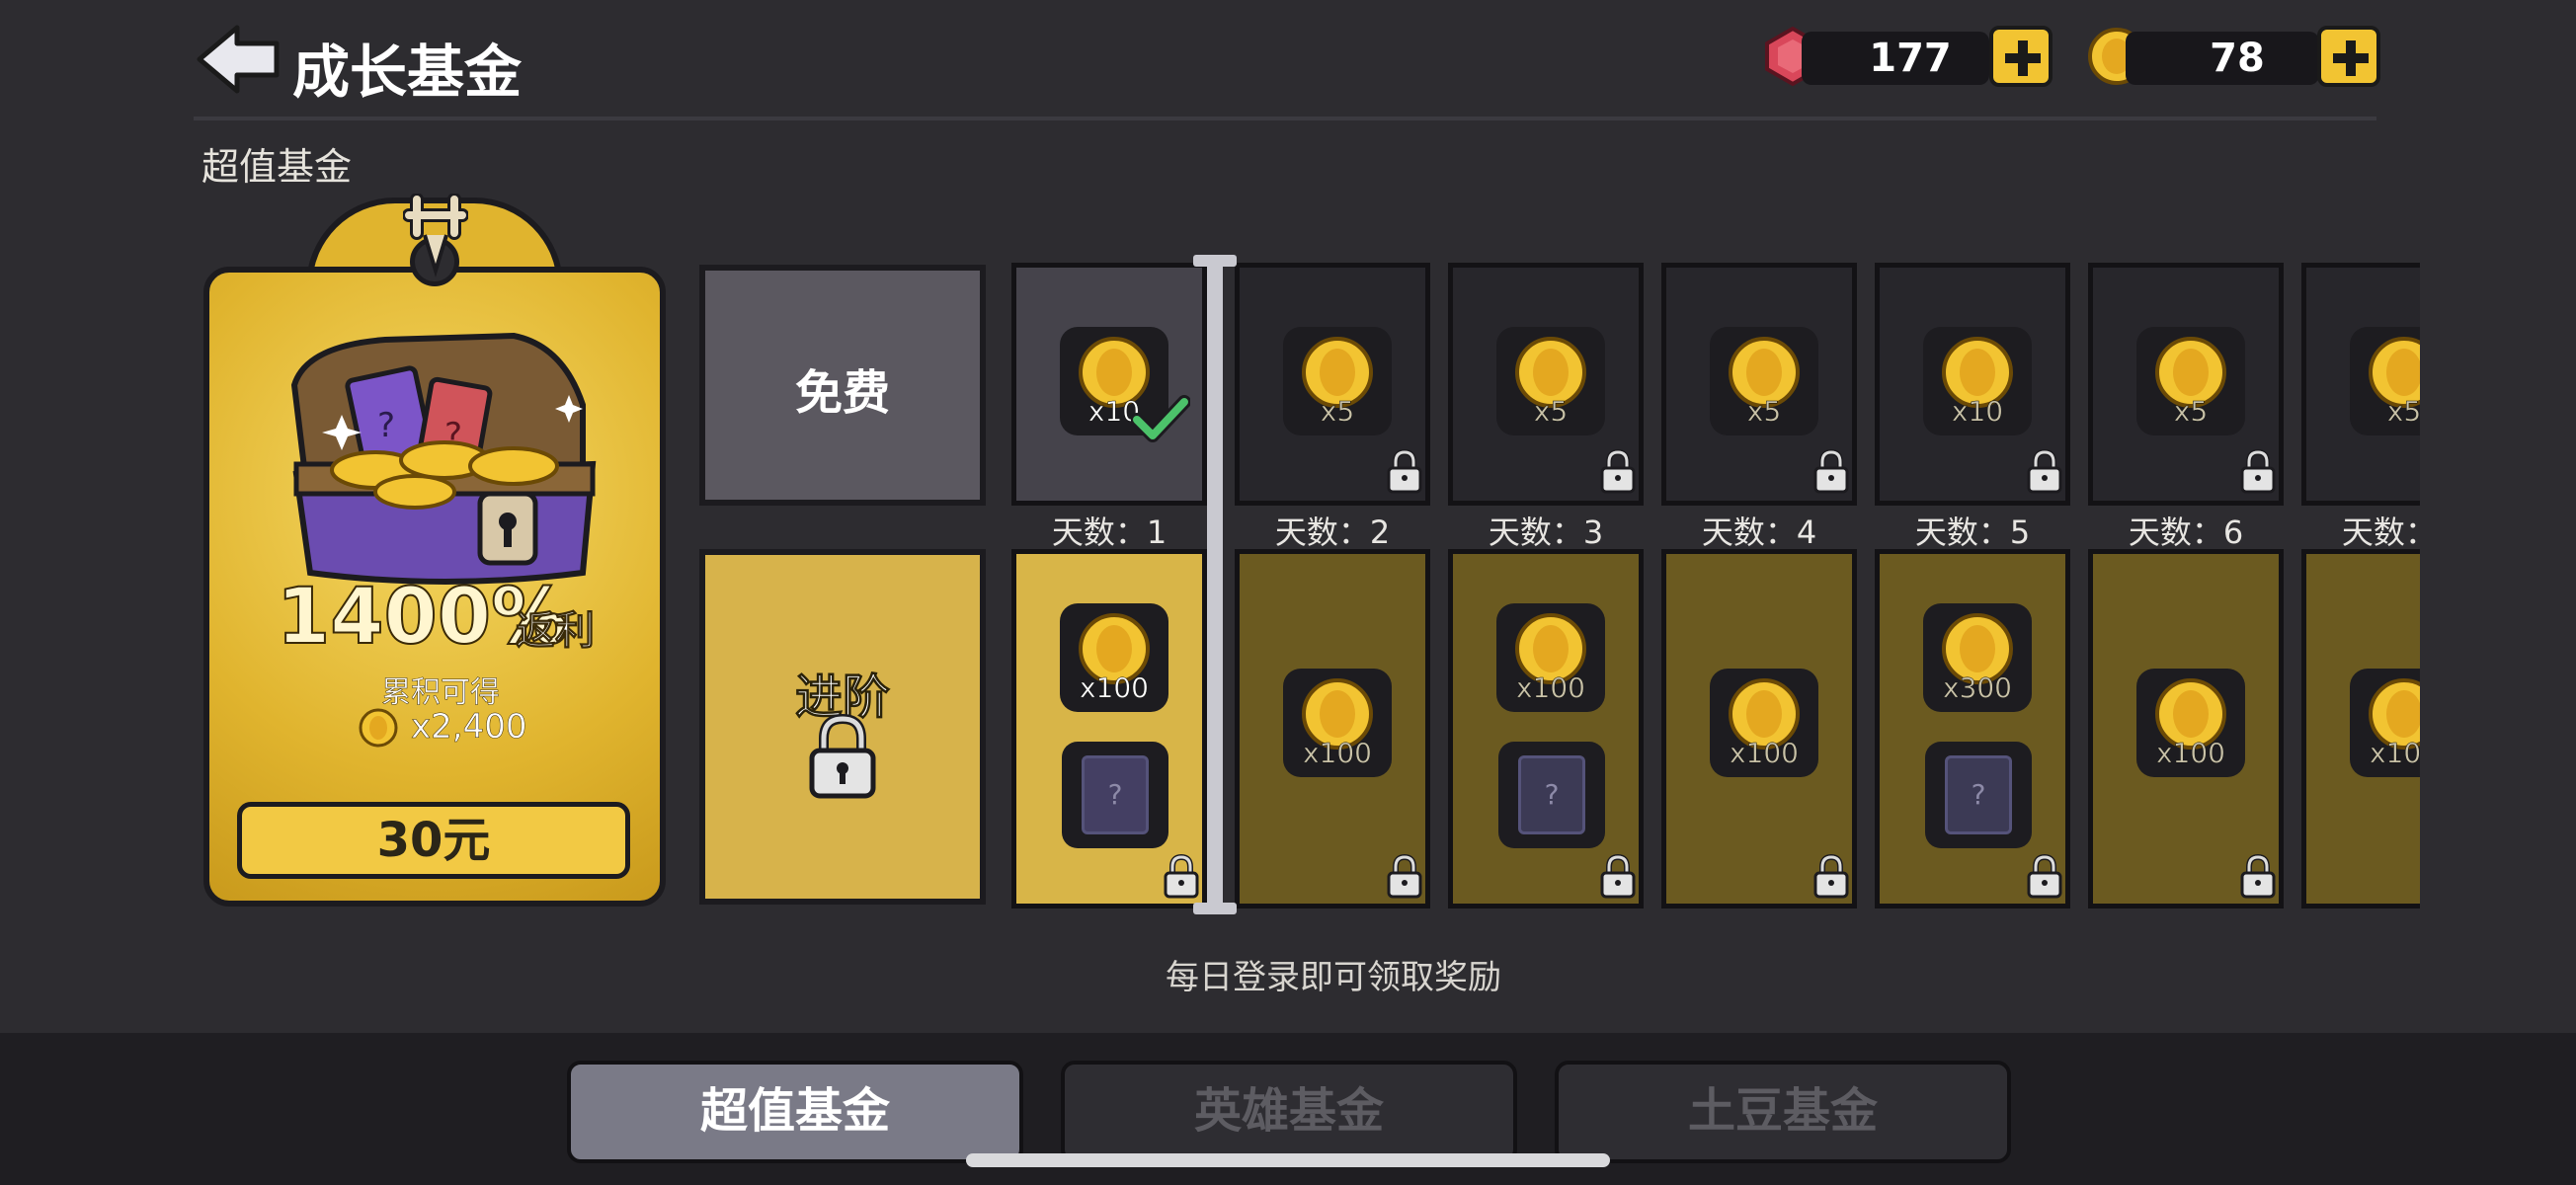 This screenshot has width=2576, height=1185. I want to click on day-column: x5 天数：6 x100, so click(2186, 589).